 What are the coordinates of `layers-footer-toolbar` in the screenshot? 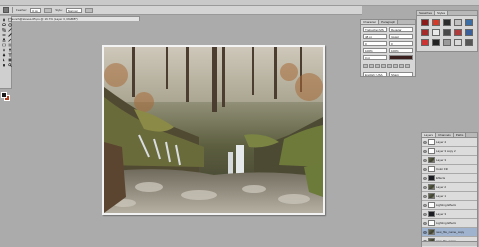 It's located at (449, 243).